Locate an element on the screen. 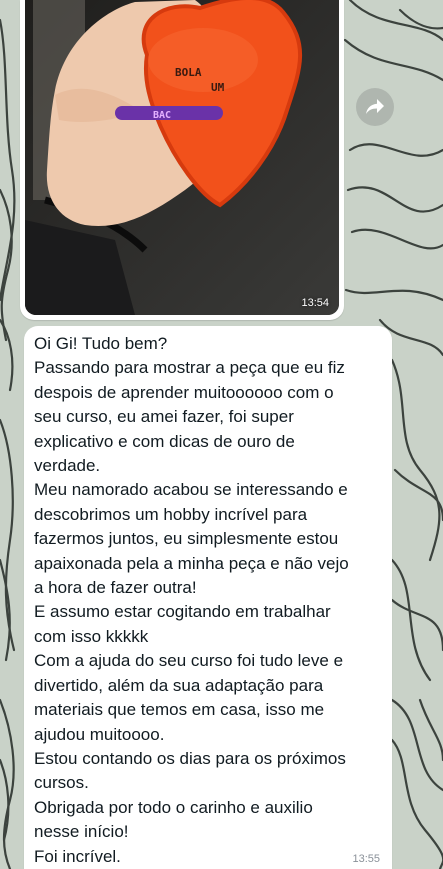 The width and height of the screenshot is (443, 869). message-line: E assumo estar cogitando em trabalhar is located at coordinates (182, 612).